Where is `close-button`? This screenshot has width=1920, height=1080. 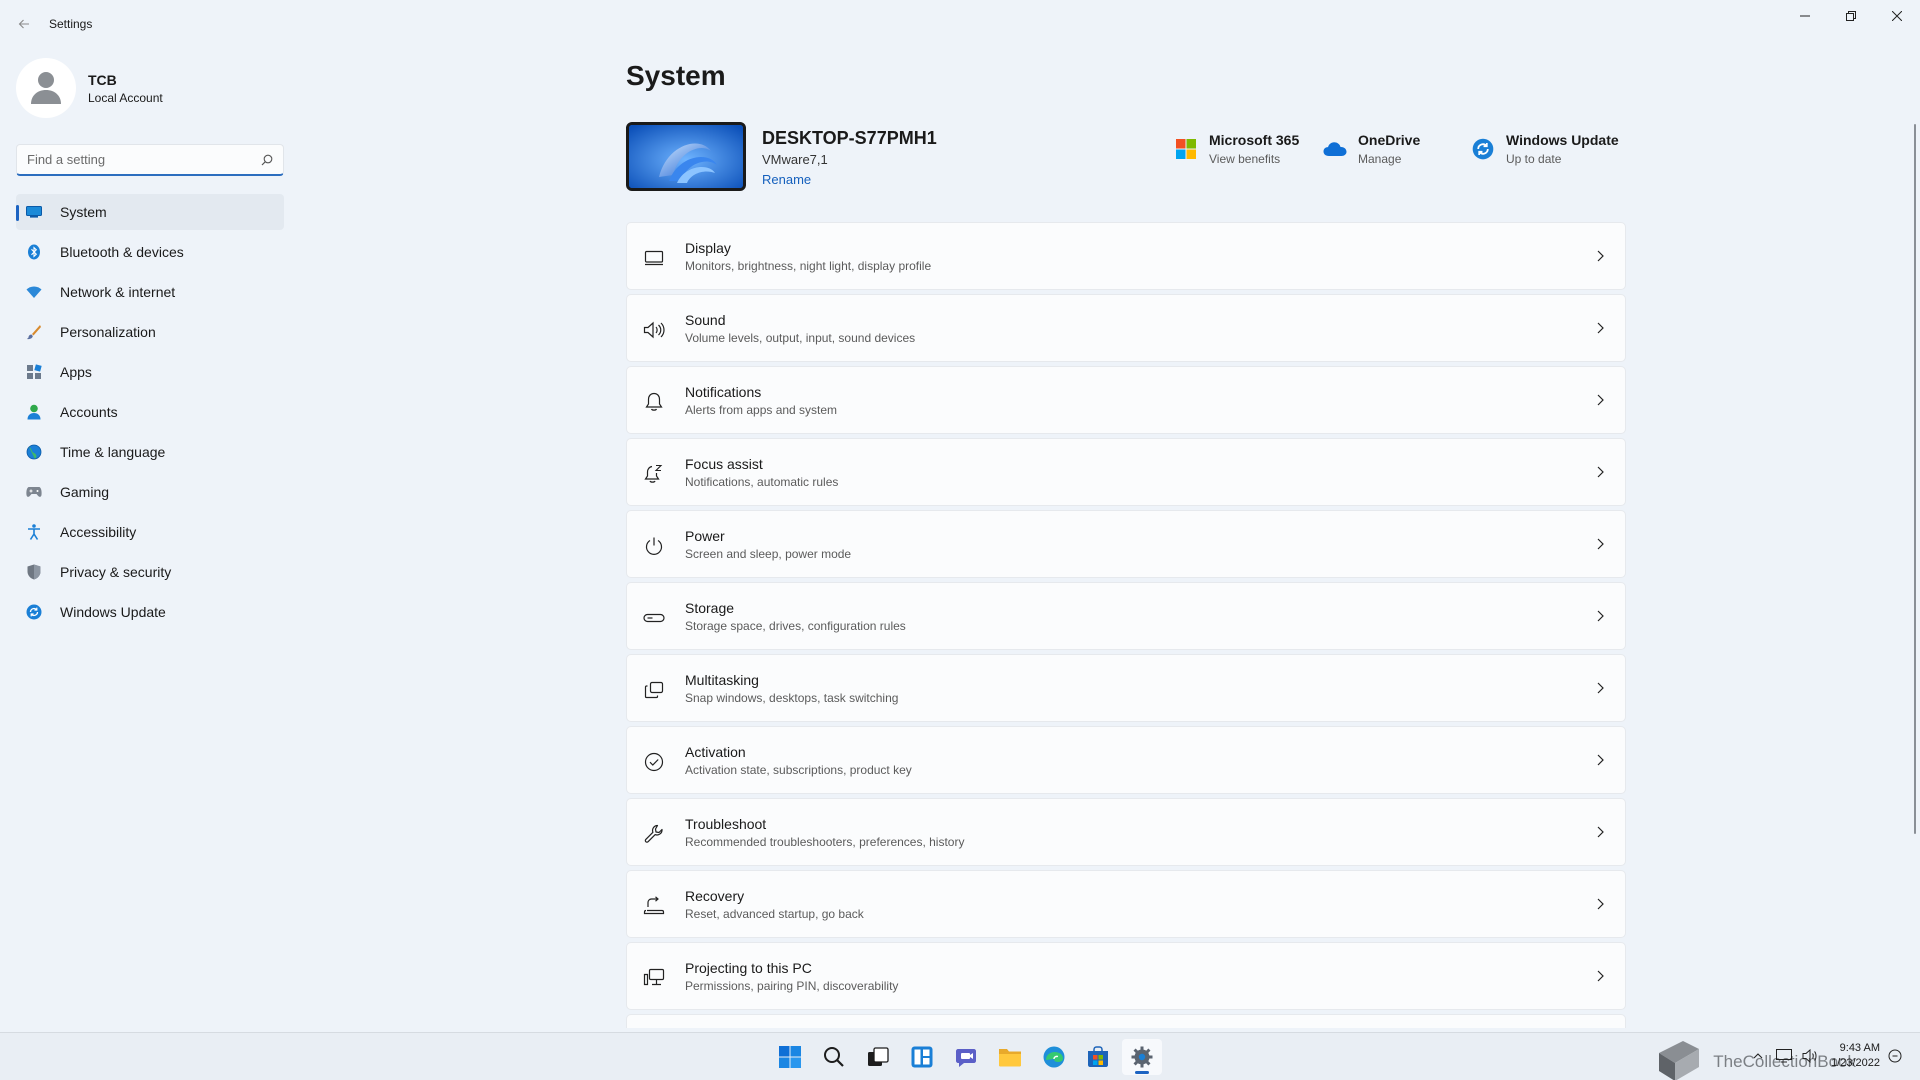 close-button is located at coordinates (1897, 16).